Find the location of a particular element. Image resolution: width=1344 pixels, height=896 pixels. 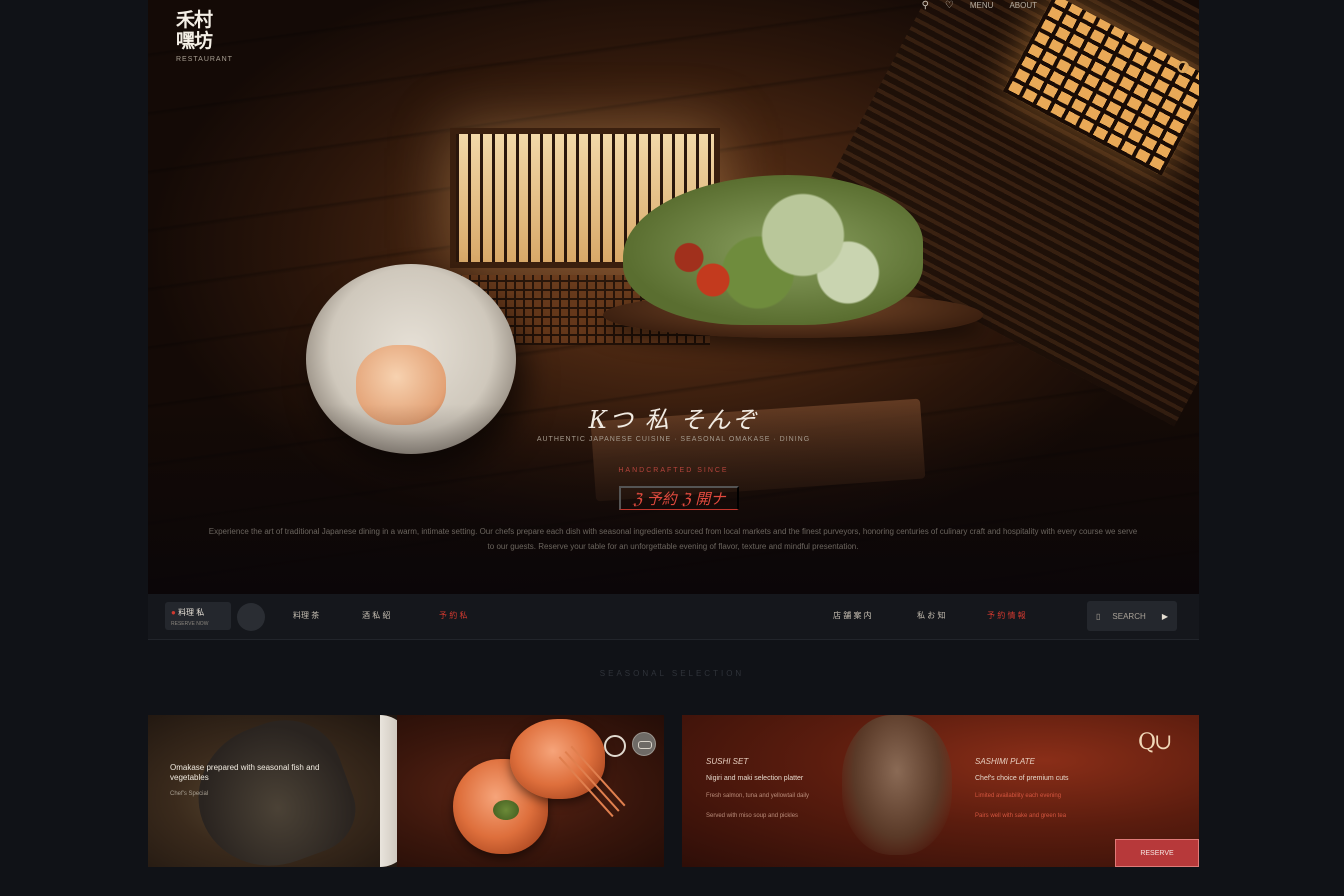

badge-title: 料理 私 is located at coordinates (191, 612).